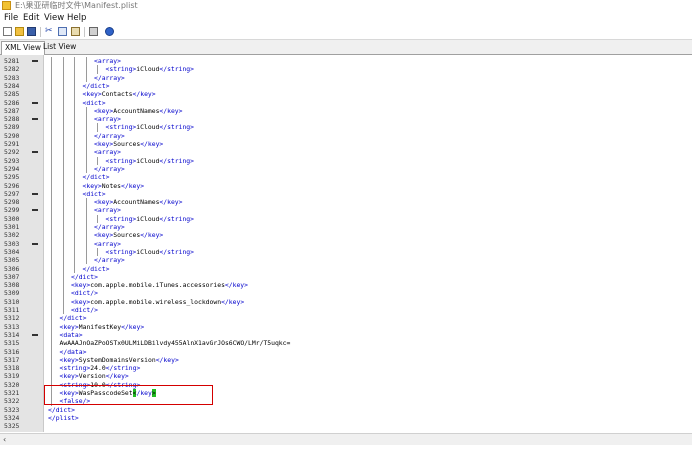  I want to click on line-number: 5287, so click(12, 110).